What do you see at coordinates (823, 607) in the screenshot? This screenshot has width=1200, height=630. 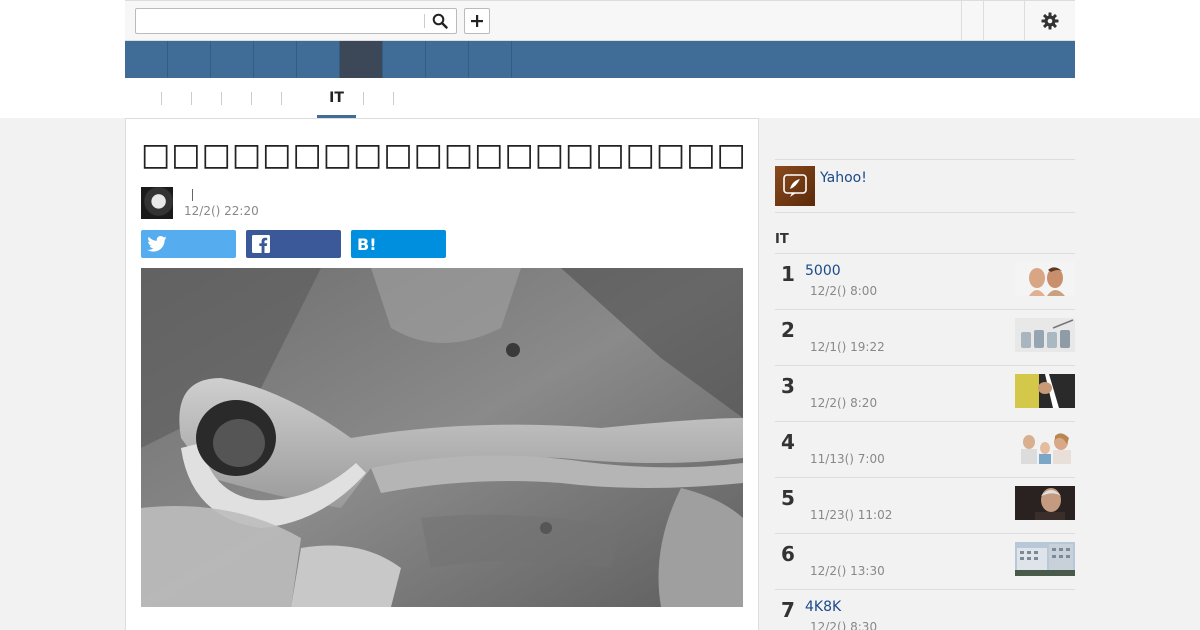 I see `ranking-title-link: 4K8K` at bounding box center [823, 607].